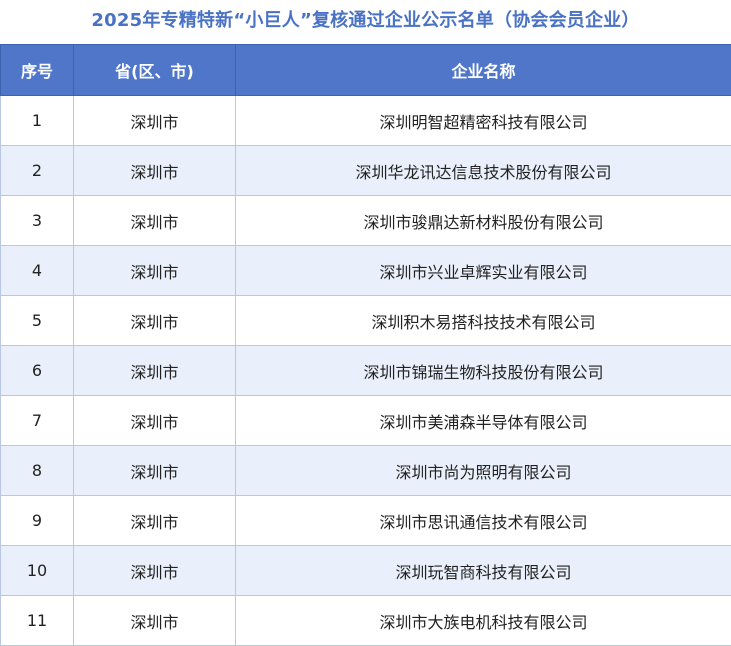 Image resolution: width=731 pixels, height=646 pixels. I want to click on table-row: 2 深圳市 深圳华龙讯达信息技术股份有限公司, so click(366, 171).